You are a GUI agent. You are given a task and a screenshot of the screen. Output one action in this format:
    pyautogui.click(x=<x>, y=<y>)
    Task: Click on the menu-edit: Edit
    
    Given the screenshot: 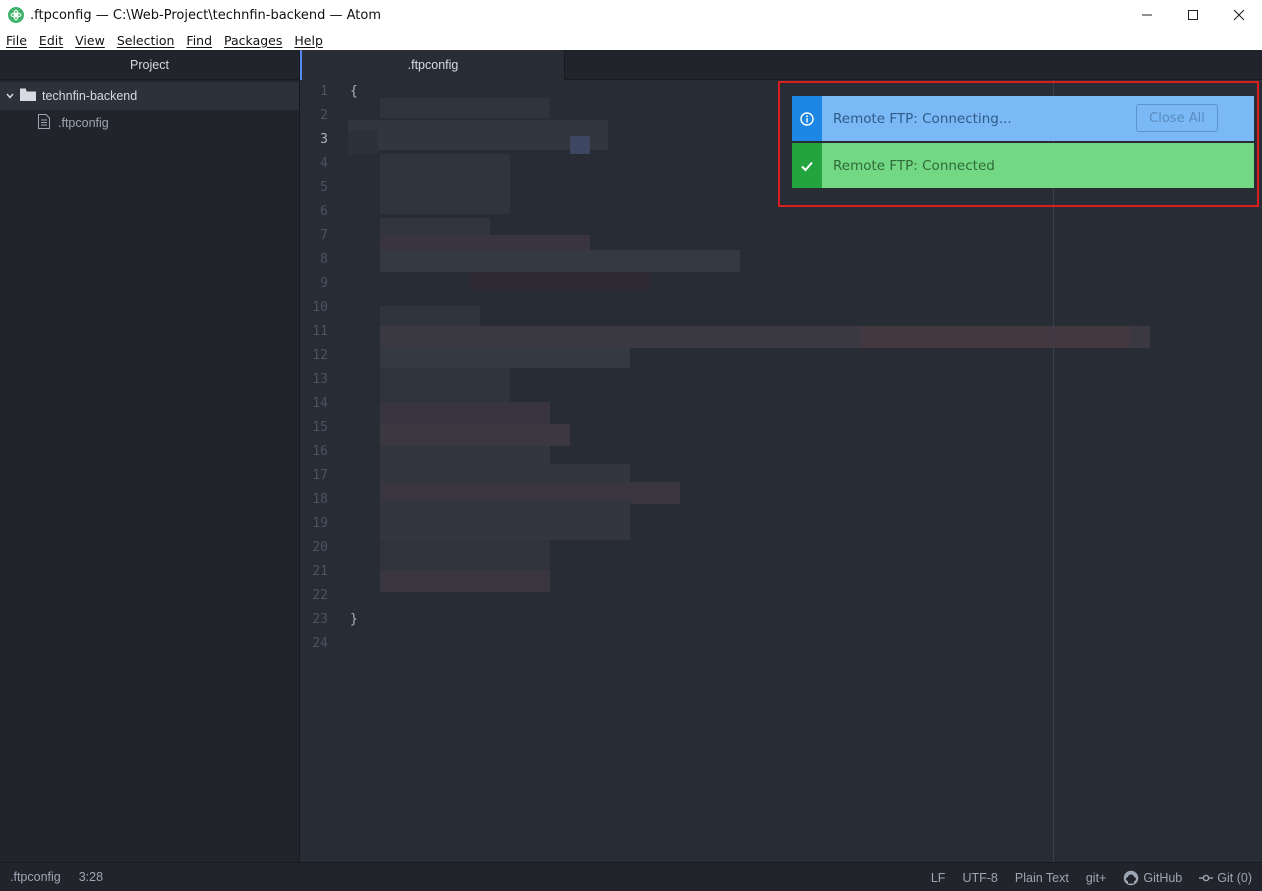 What is the action you would take?
    pyautogui.click(x=51, y=40)
    